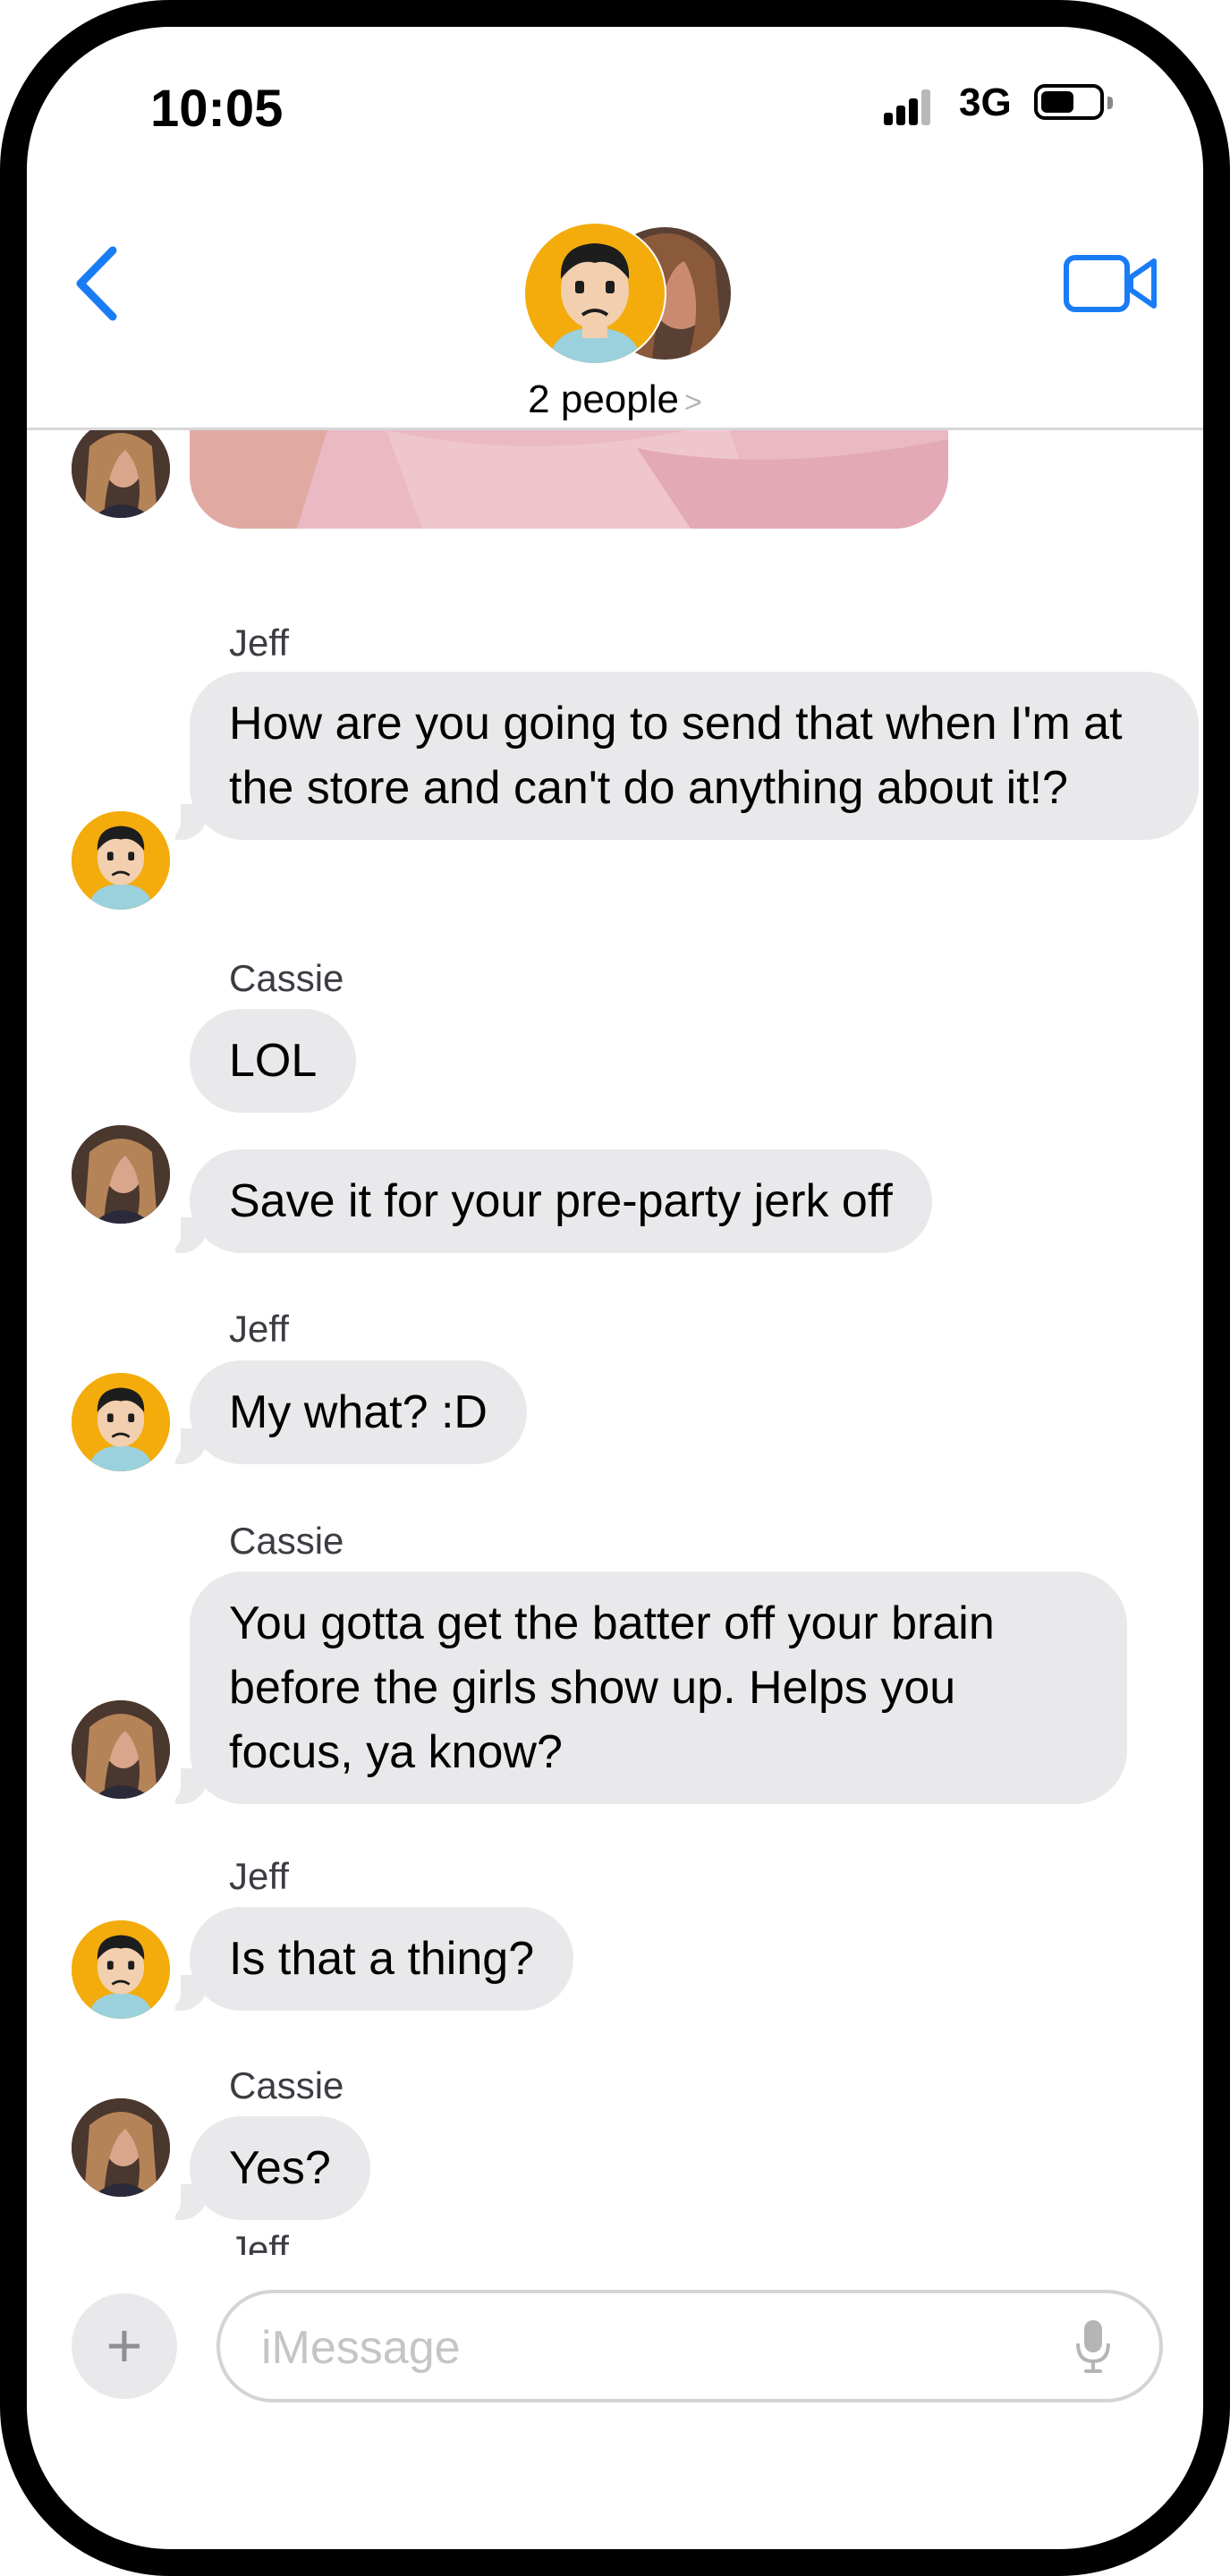 The width and height of the screenshot is (1230, 2576). I want to click on cellular-signal-icon, so click(910, 107).